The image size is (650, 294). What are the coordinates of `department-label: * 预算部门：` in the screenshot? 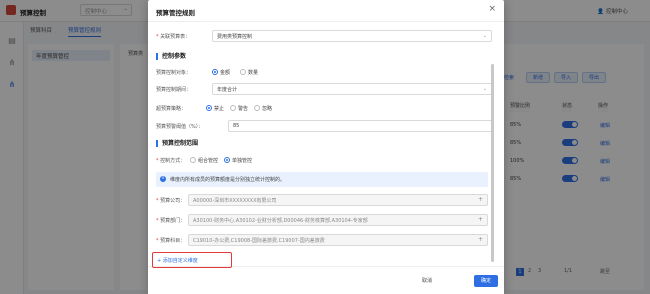 It's located at (171, 221).